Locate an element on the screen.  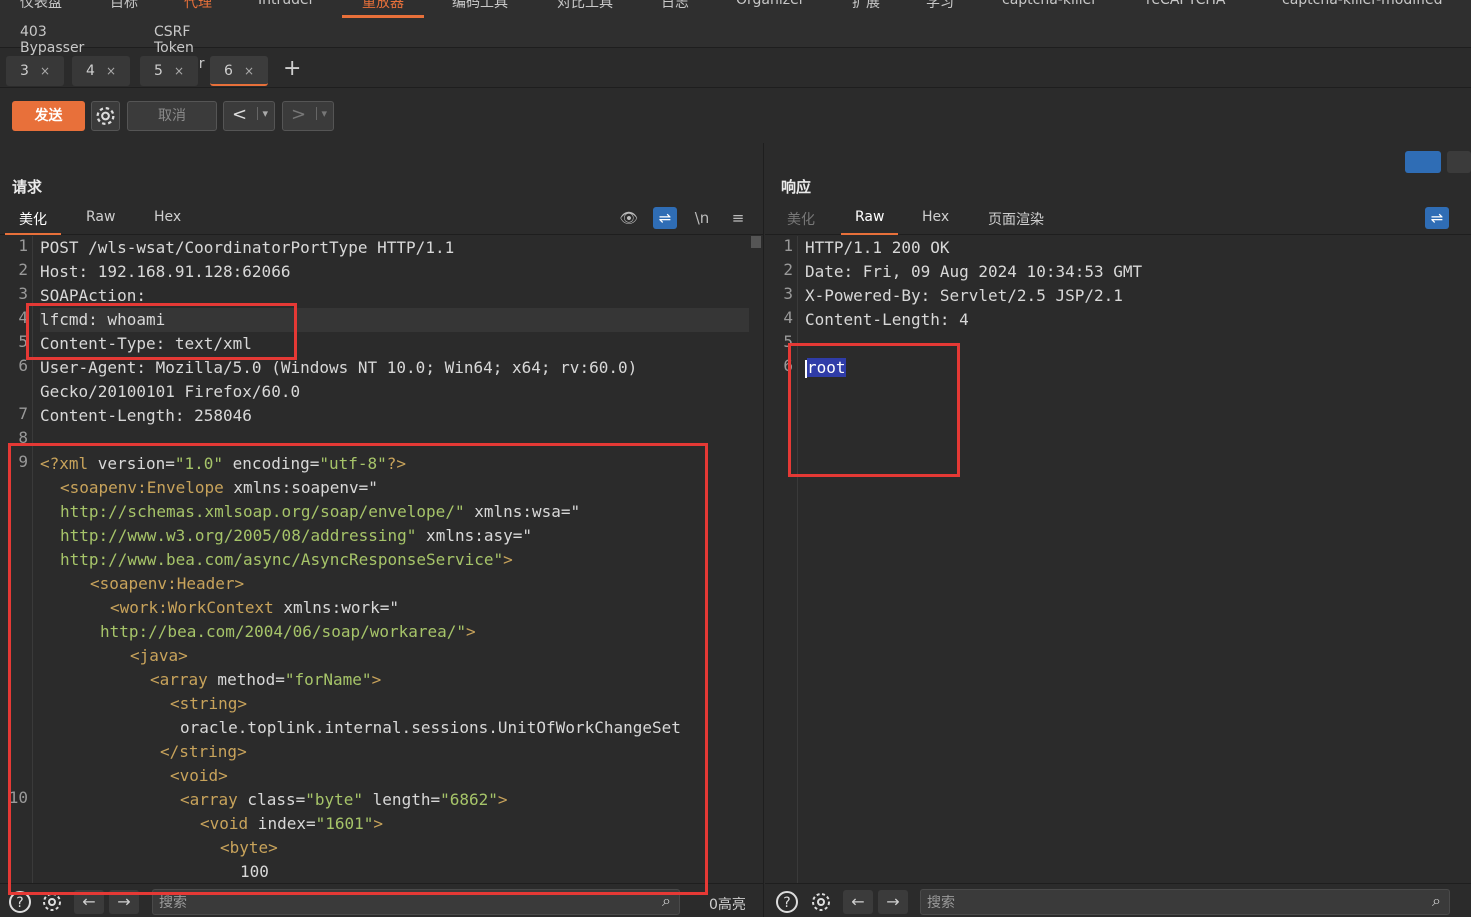
arrow-left-icon: ← is located at coordinates (858, 902).